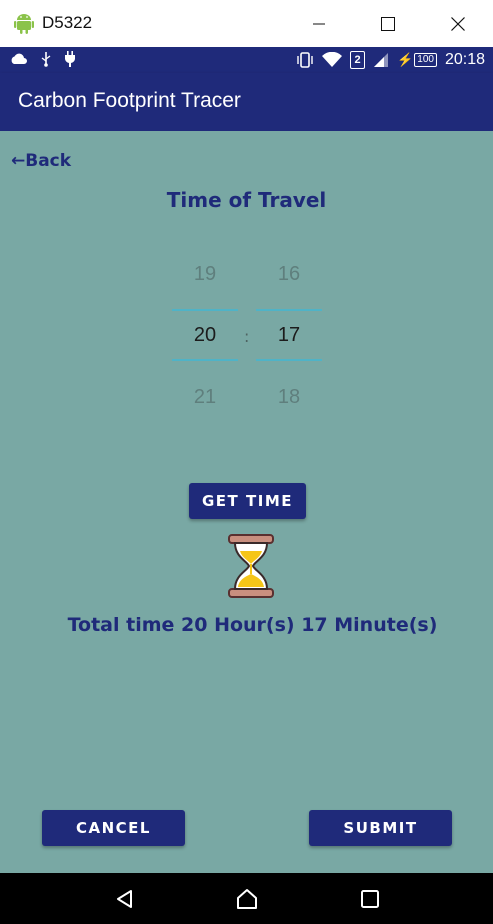  I want to click on hour-next: 21, so click(205, 397).